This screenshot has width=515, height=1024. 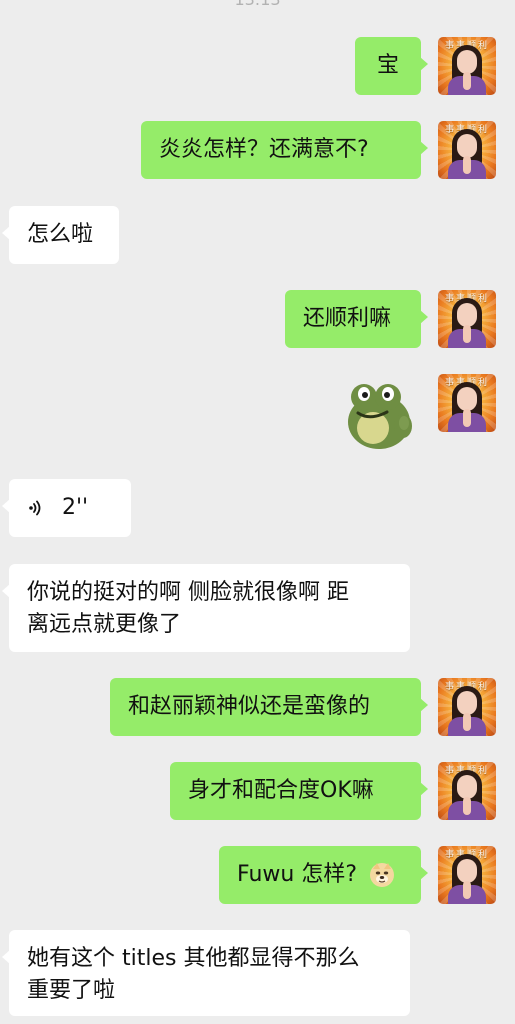 What do you see at coordinates (387, 65) in the screenshot?
I see `message-text: 宝` at bounding box center [387, 65].